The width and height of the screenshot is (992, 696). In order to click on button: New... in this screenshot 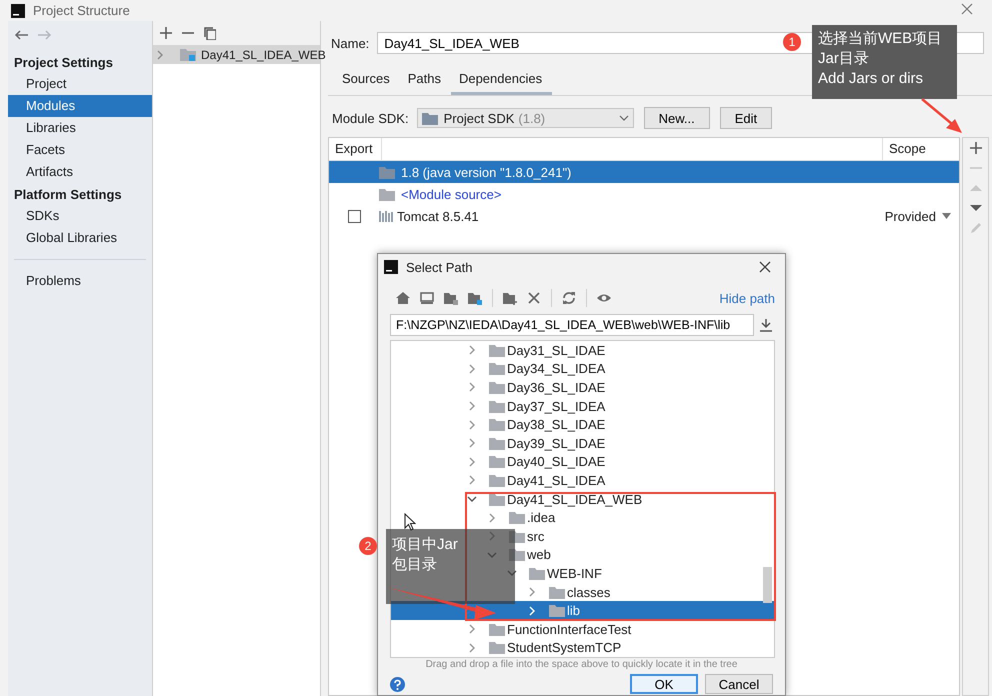, I will do `click(677, 118)`.